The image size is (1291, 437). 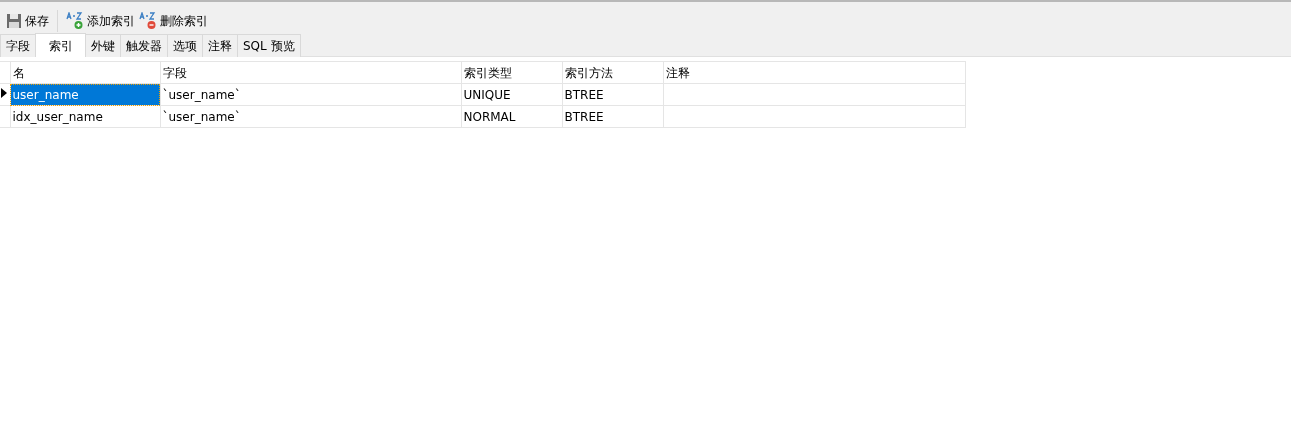 I want to click on sort-add-icon, so click(x=75, y=20).